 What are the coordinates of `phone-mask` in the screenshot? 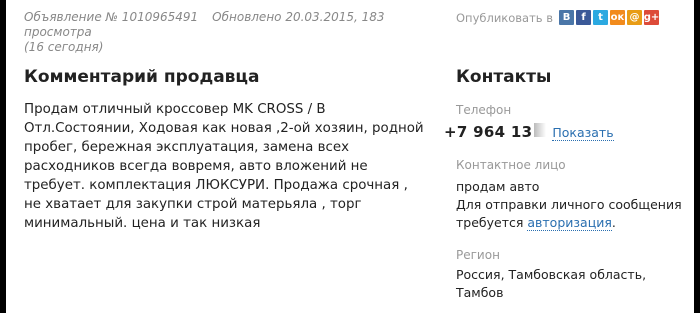 It's located at (540, 130).